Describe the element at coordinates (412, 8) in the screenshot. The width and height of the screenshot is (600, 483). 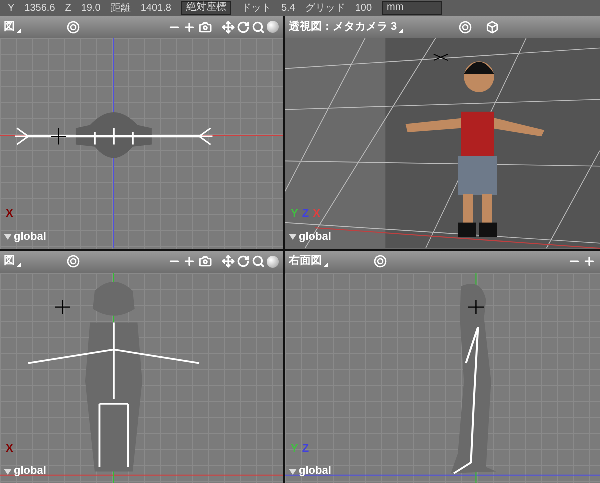
I see `unit-dropdown: mm` at that location.